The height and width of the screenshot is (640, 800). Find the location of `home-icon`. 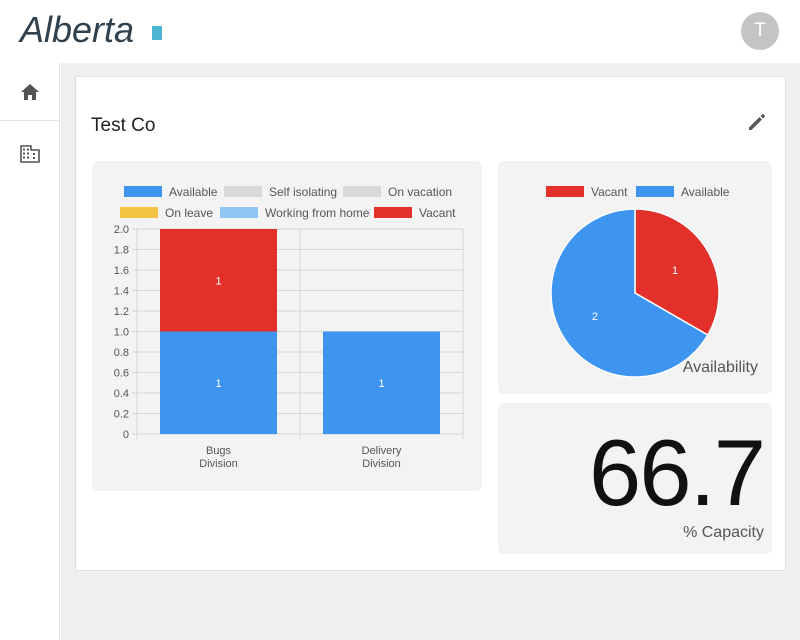

home-icon is located at coordinates (30, 91).